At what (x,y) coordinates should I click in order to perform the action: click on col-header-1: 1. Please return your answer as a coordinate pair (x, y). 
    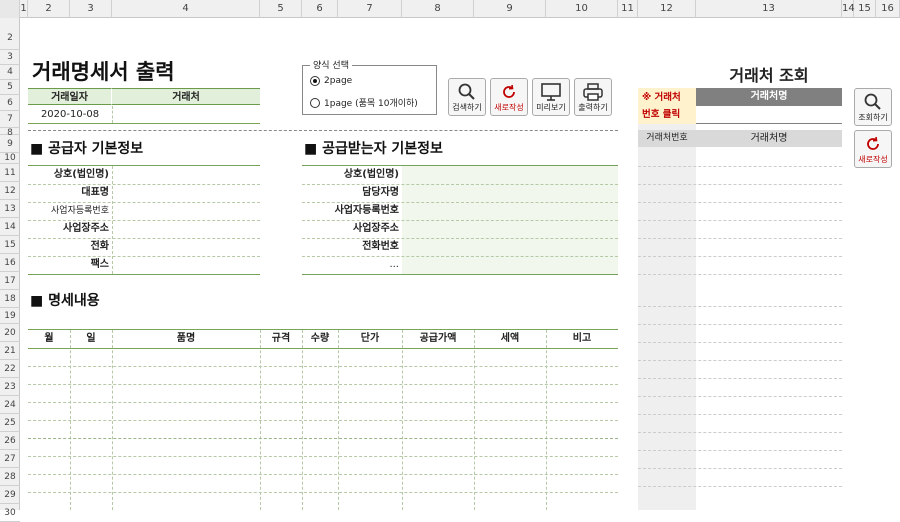
    Looking at the image, I should click on (24, 9).